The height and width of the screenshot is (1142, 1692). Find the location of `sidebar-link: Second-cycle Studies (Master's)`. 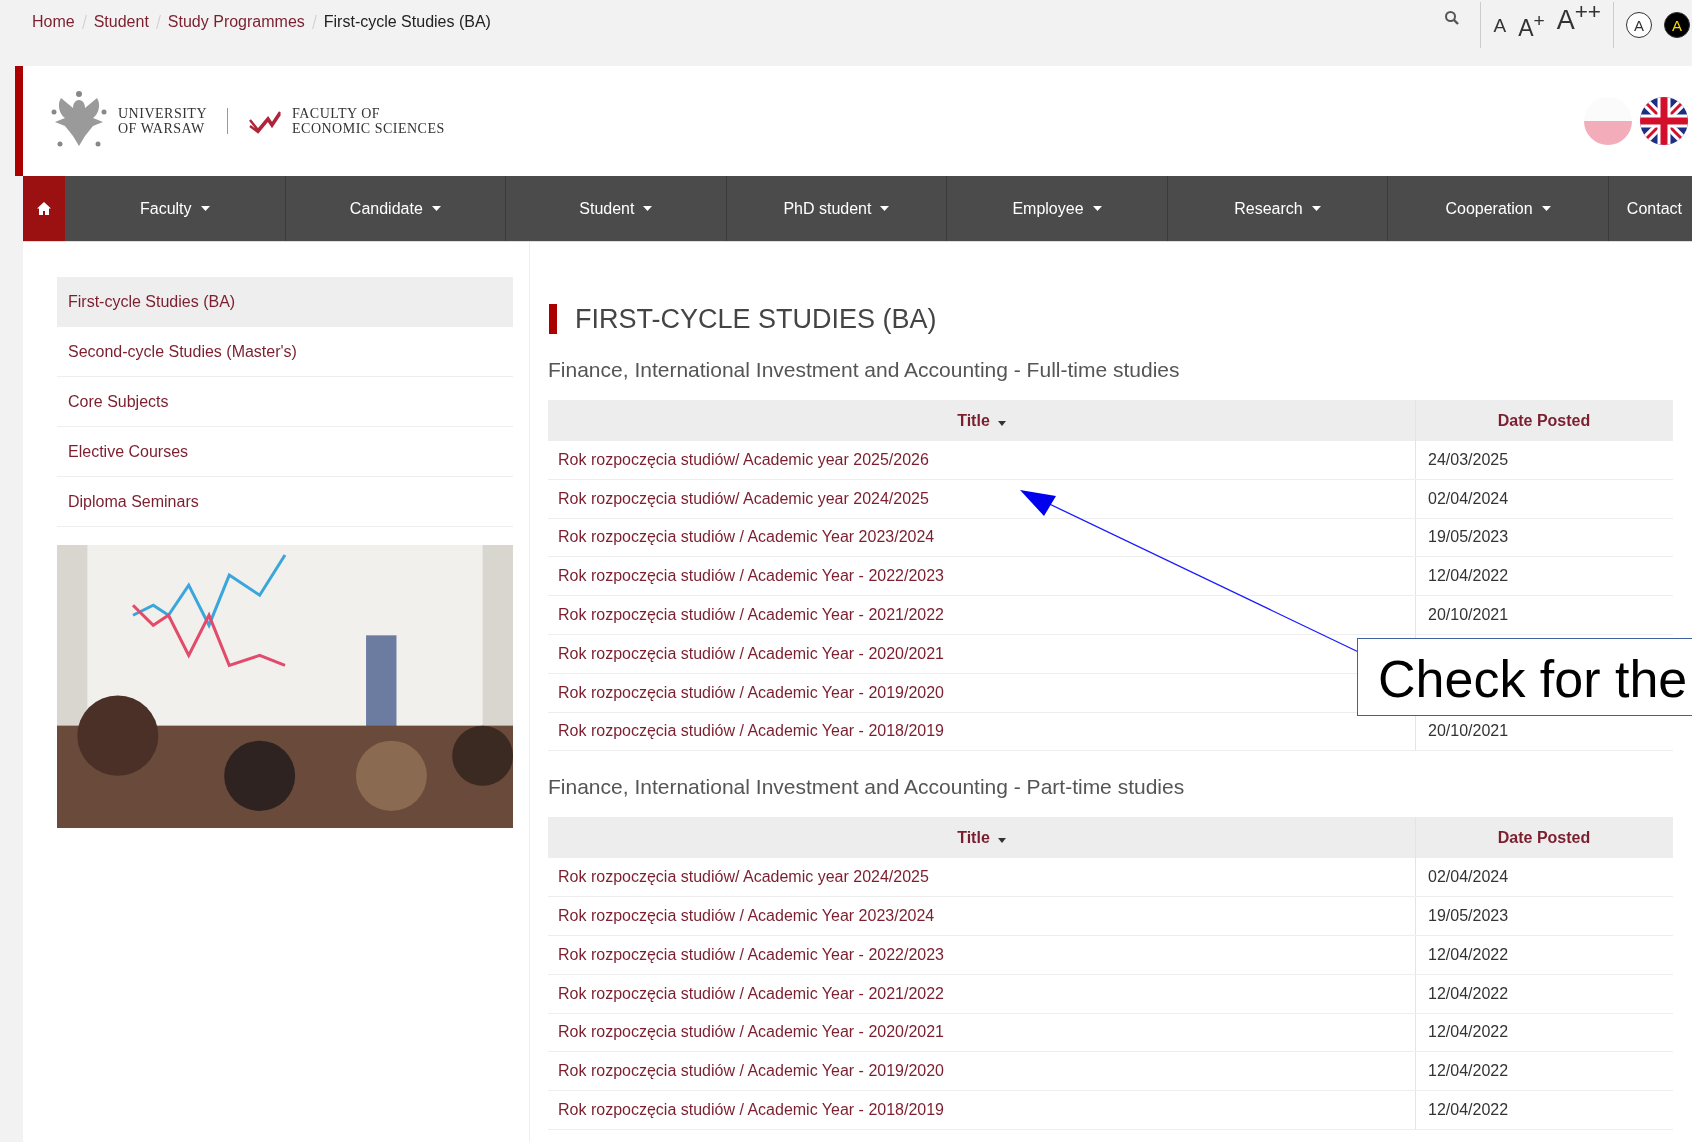

sidebar-link: Second-cycle Studies (Master's) is located at coordinates (285, 352).